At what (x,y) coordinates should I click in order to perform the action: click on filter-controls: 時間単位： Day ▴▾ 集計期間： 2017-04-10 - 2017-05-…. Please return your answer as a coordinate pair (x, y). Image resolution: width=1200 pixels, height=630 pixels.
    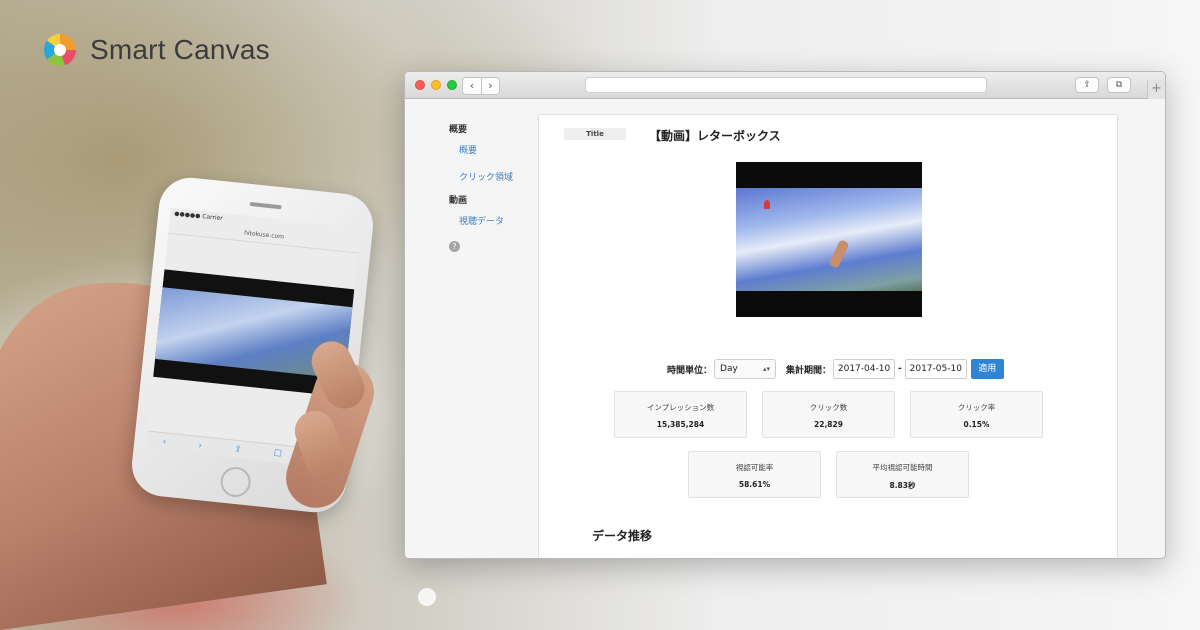
    Looking at the image, I should click on (835, 369).